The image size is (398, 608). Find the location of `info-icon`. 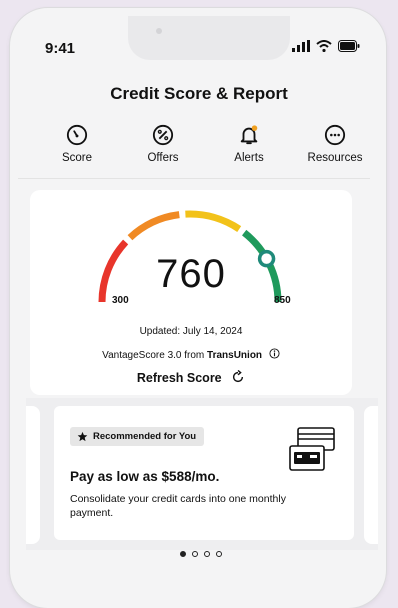

info-icon is located at coordinates (274, 353).